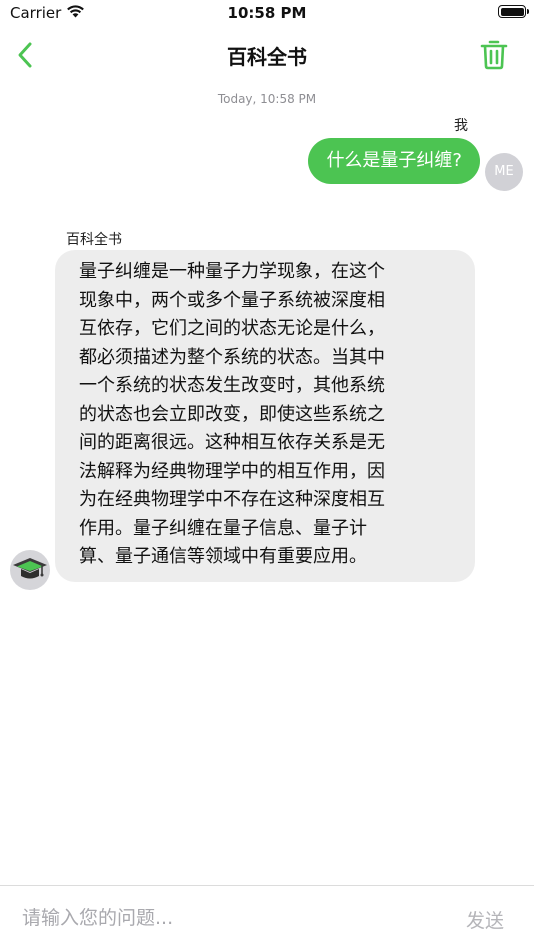 The width and height of the screenshot is (534, 951). What do you see at coordinates (232, 385) in the screenshot?
I see `bot-message-line: 一个系统的状态发生改变时，其他系统` at bounding box center [232, 385].